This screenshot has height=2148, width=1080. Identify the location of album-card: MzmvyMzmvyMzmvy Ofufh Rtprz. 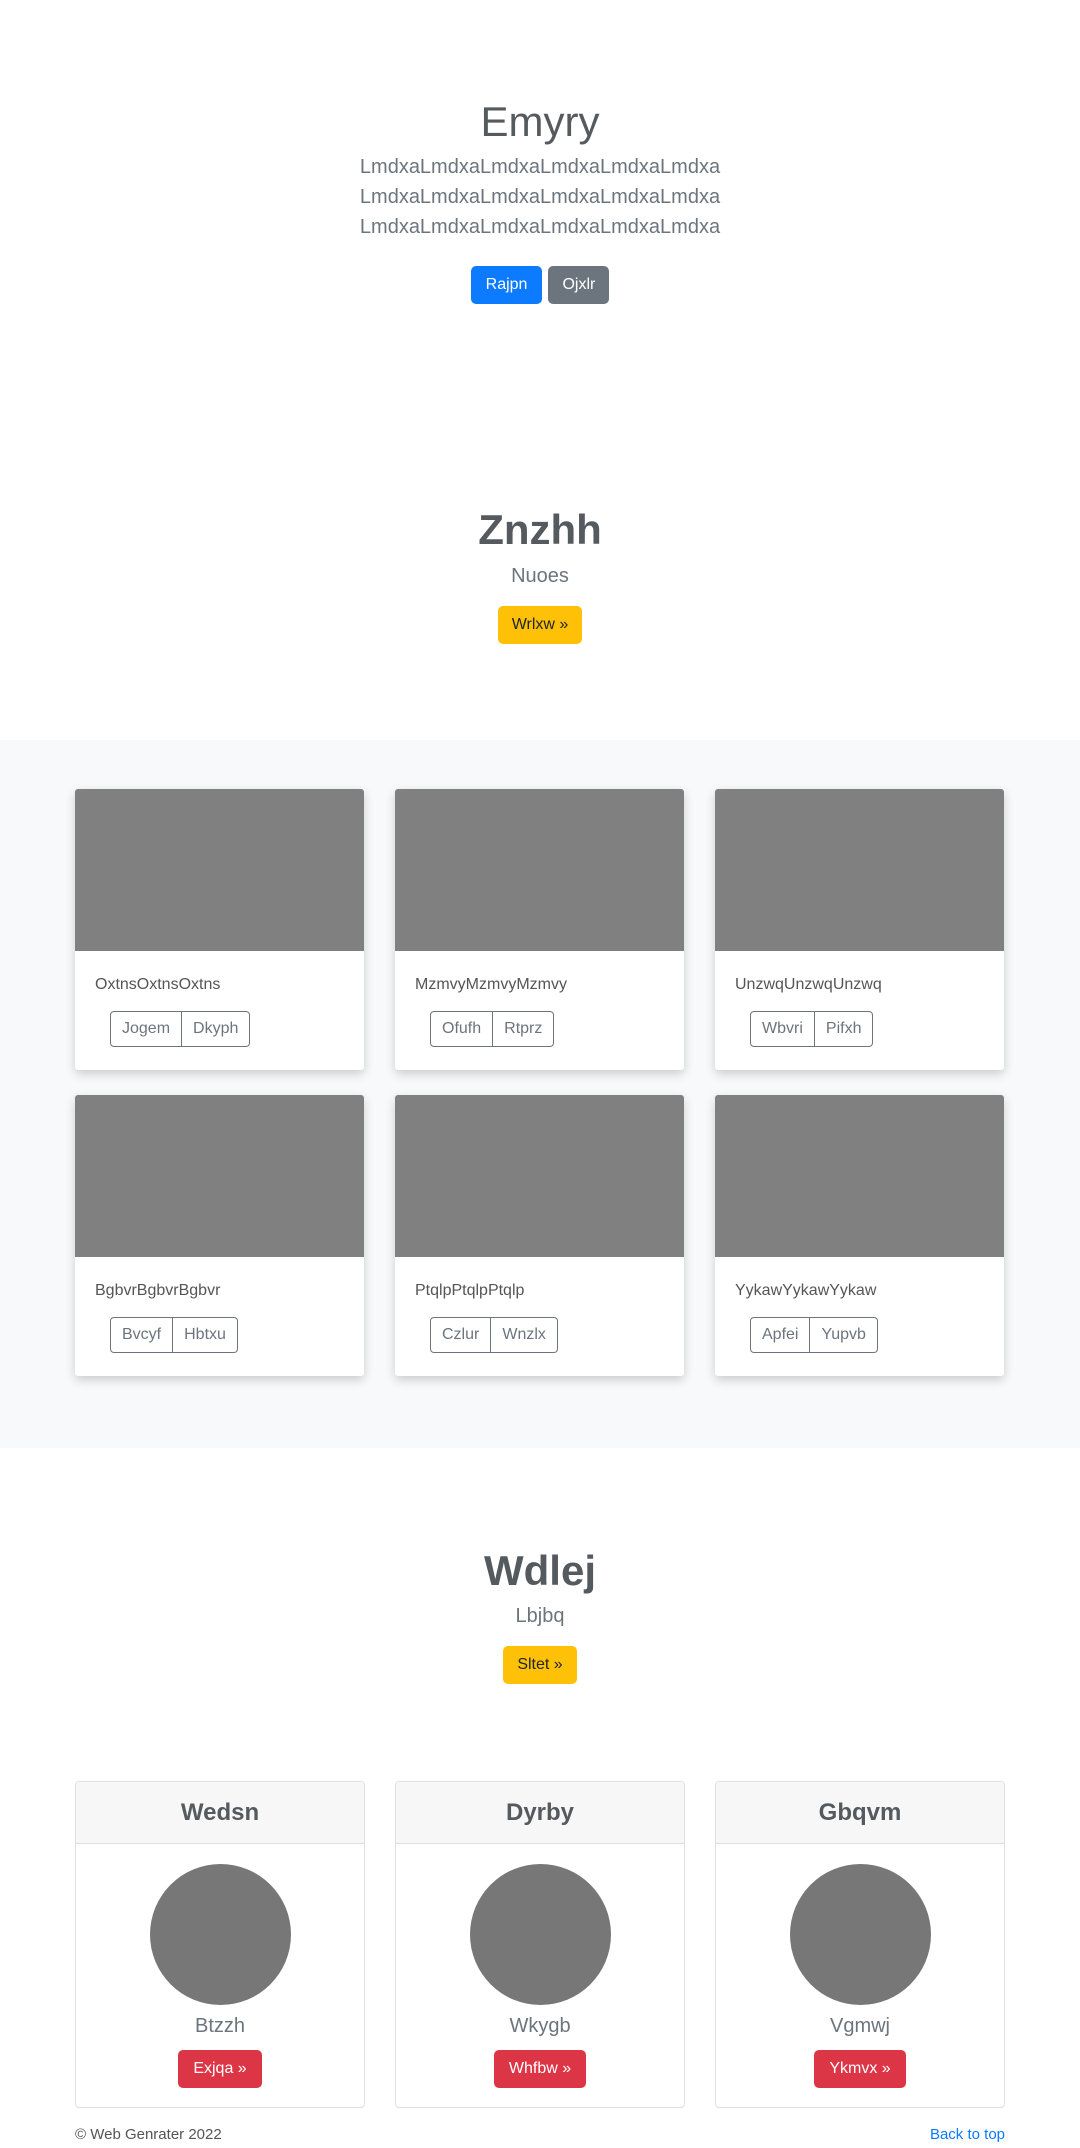
(539, 929).